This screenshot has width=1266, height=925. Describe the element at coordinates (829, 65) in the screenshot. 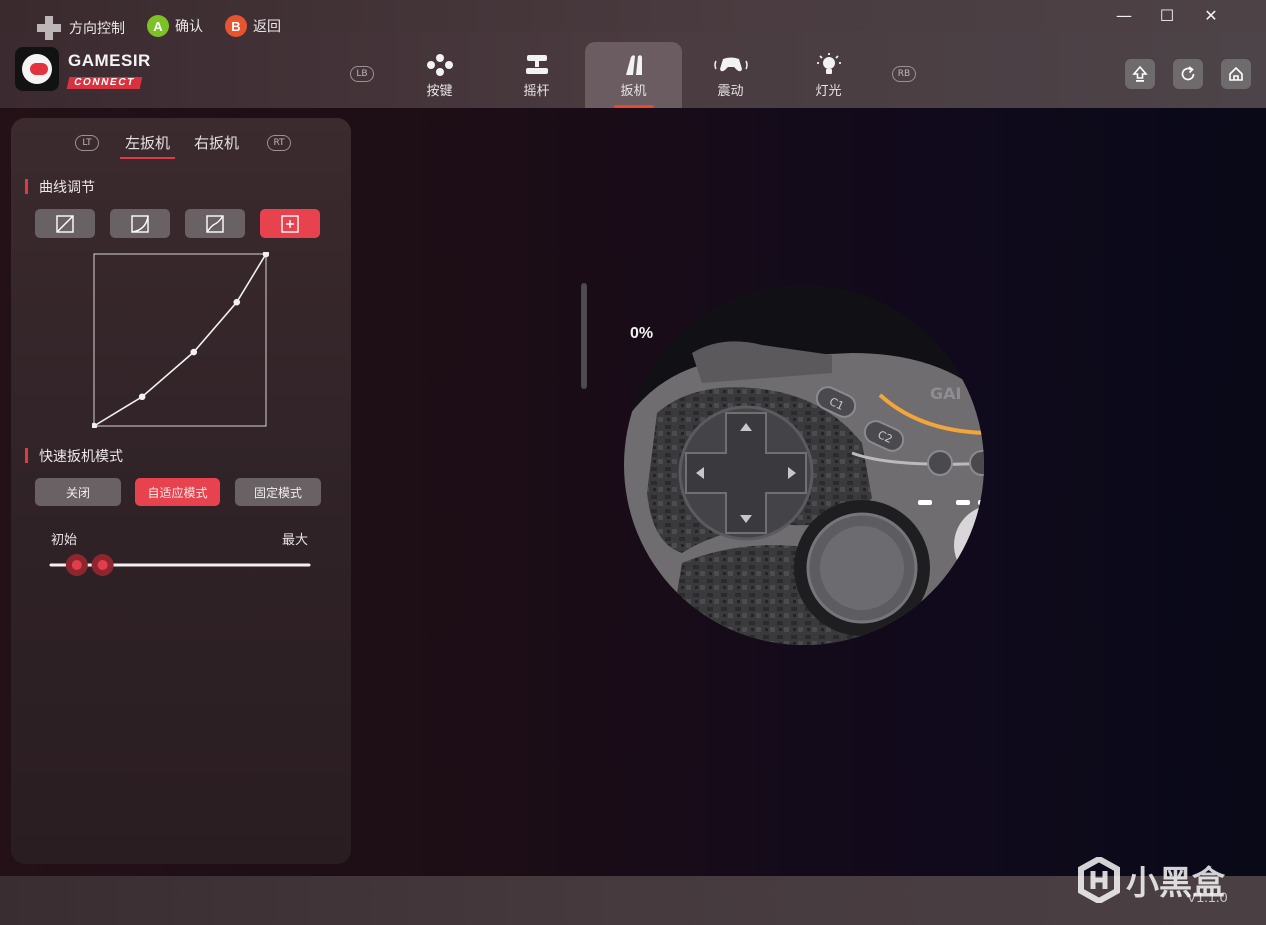

I see `light-bulb-icon` at that location.